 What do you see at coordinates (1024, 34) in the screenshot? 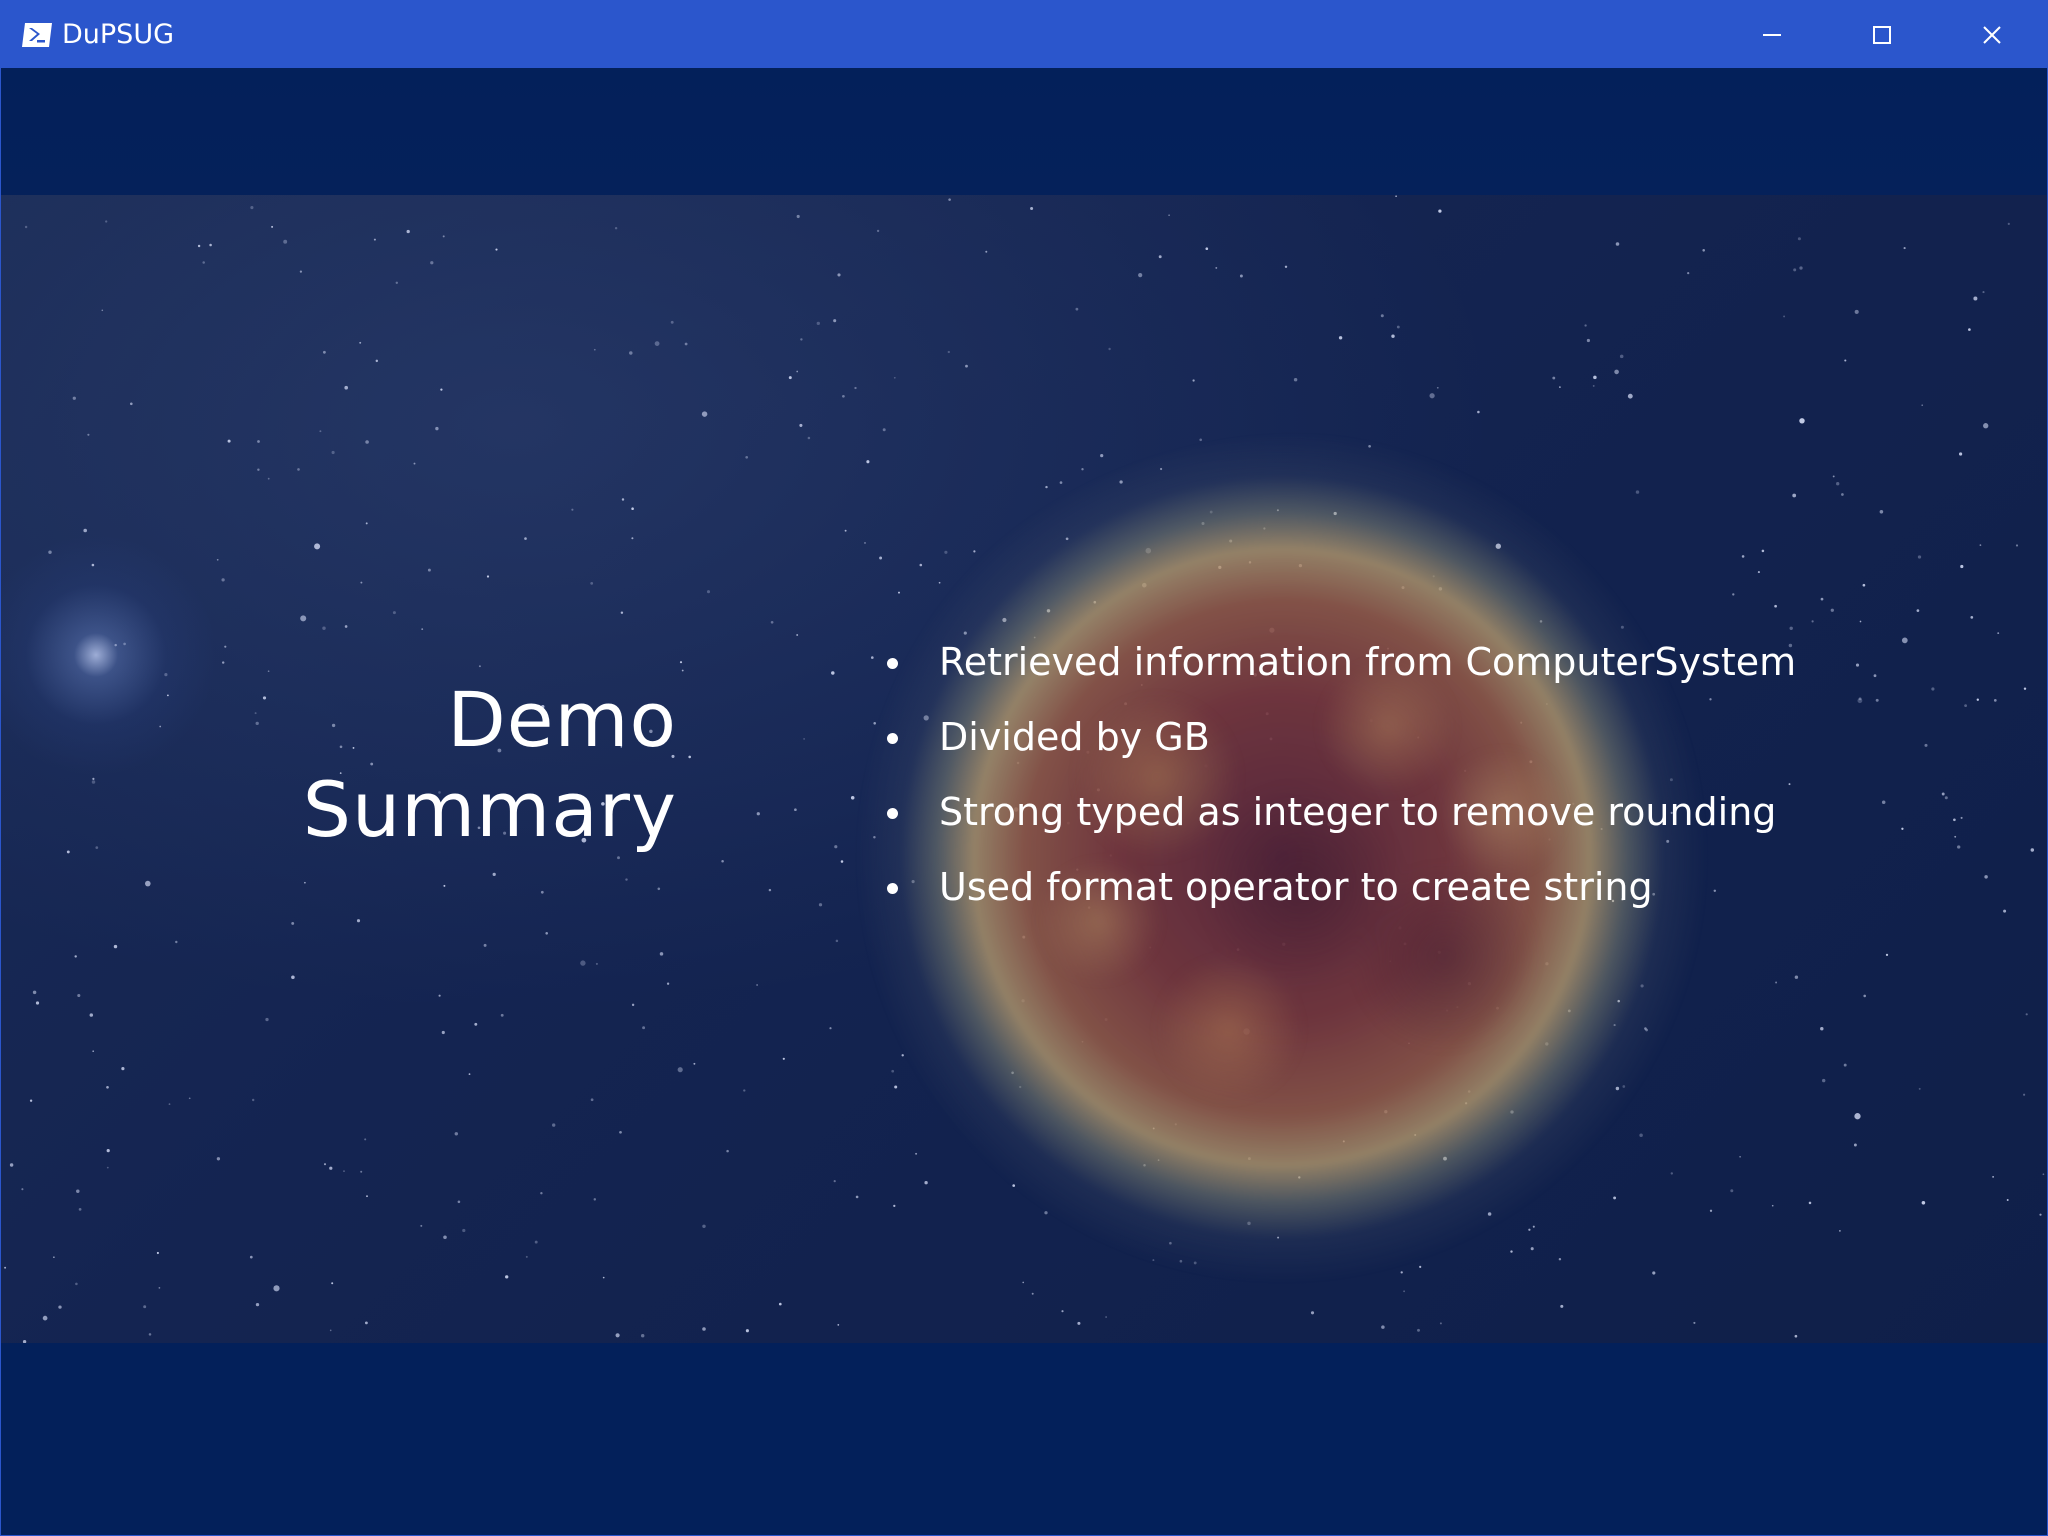
I see `title-bar: DuPSUG` at bounding box center [1024, 34].